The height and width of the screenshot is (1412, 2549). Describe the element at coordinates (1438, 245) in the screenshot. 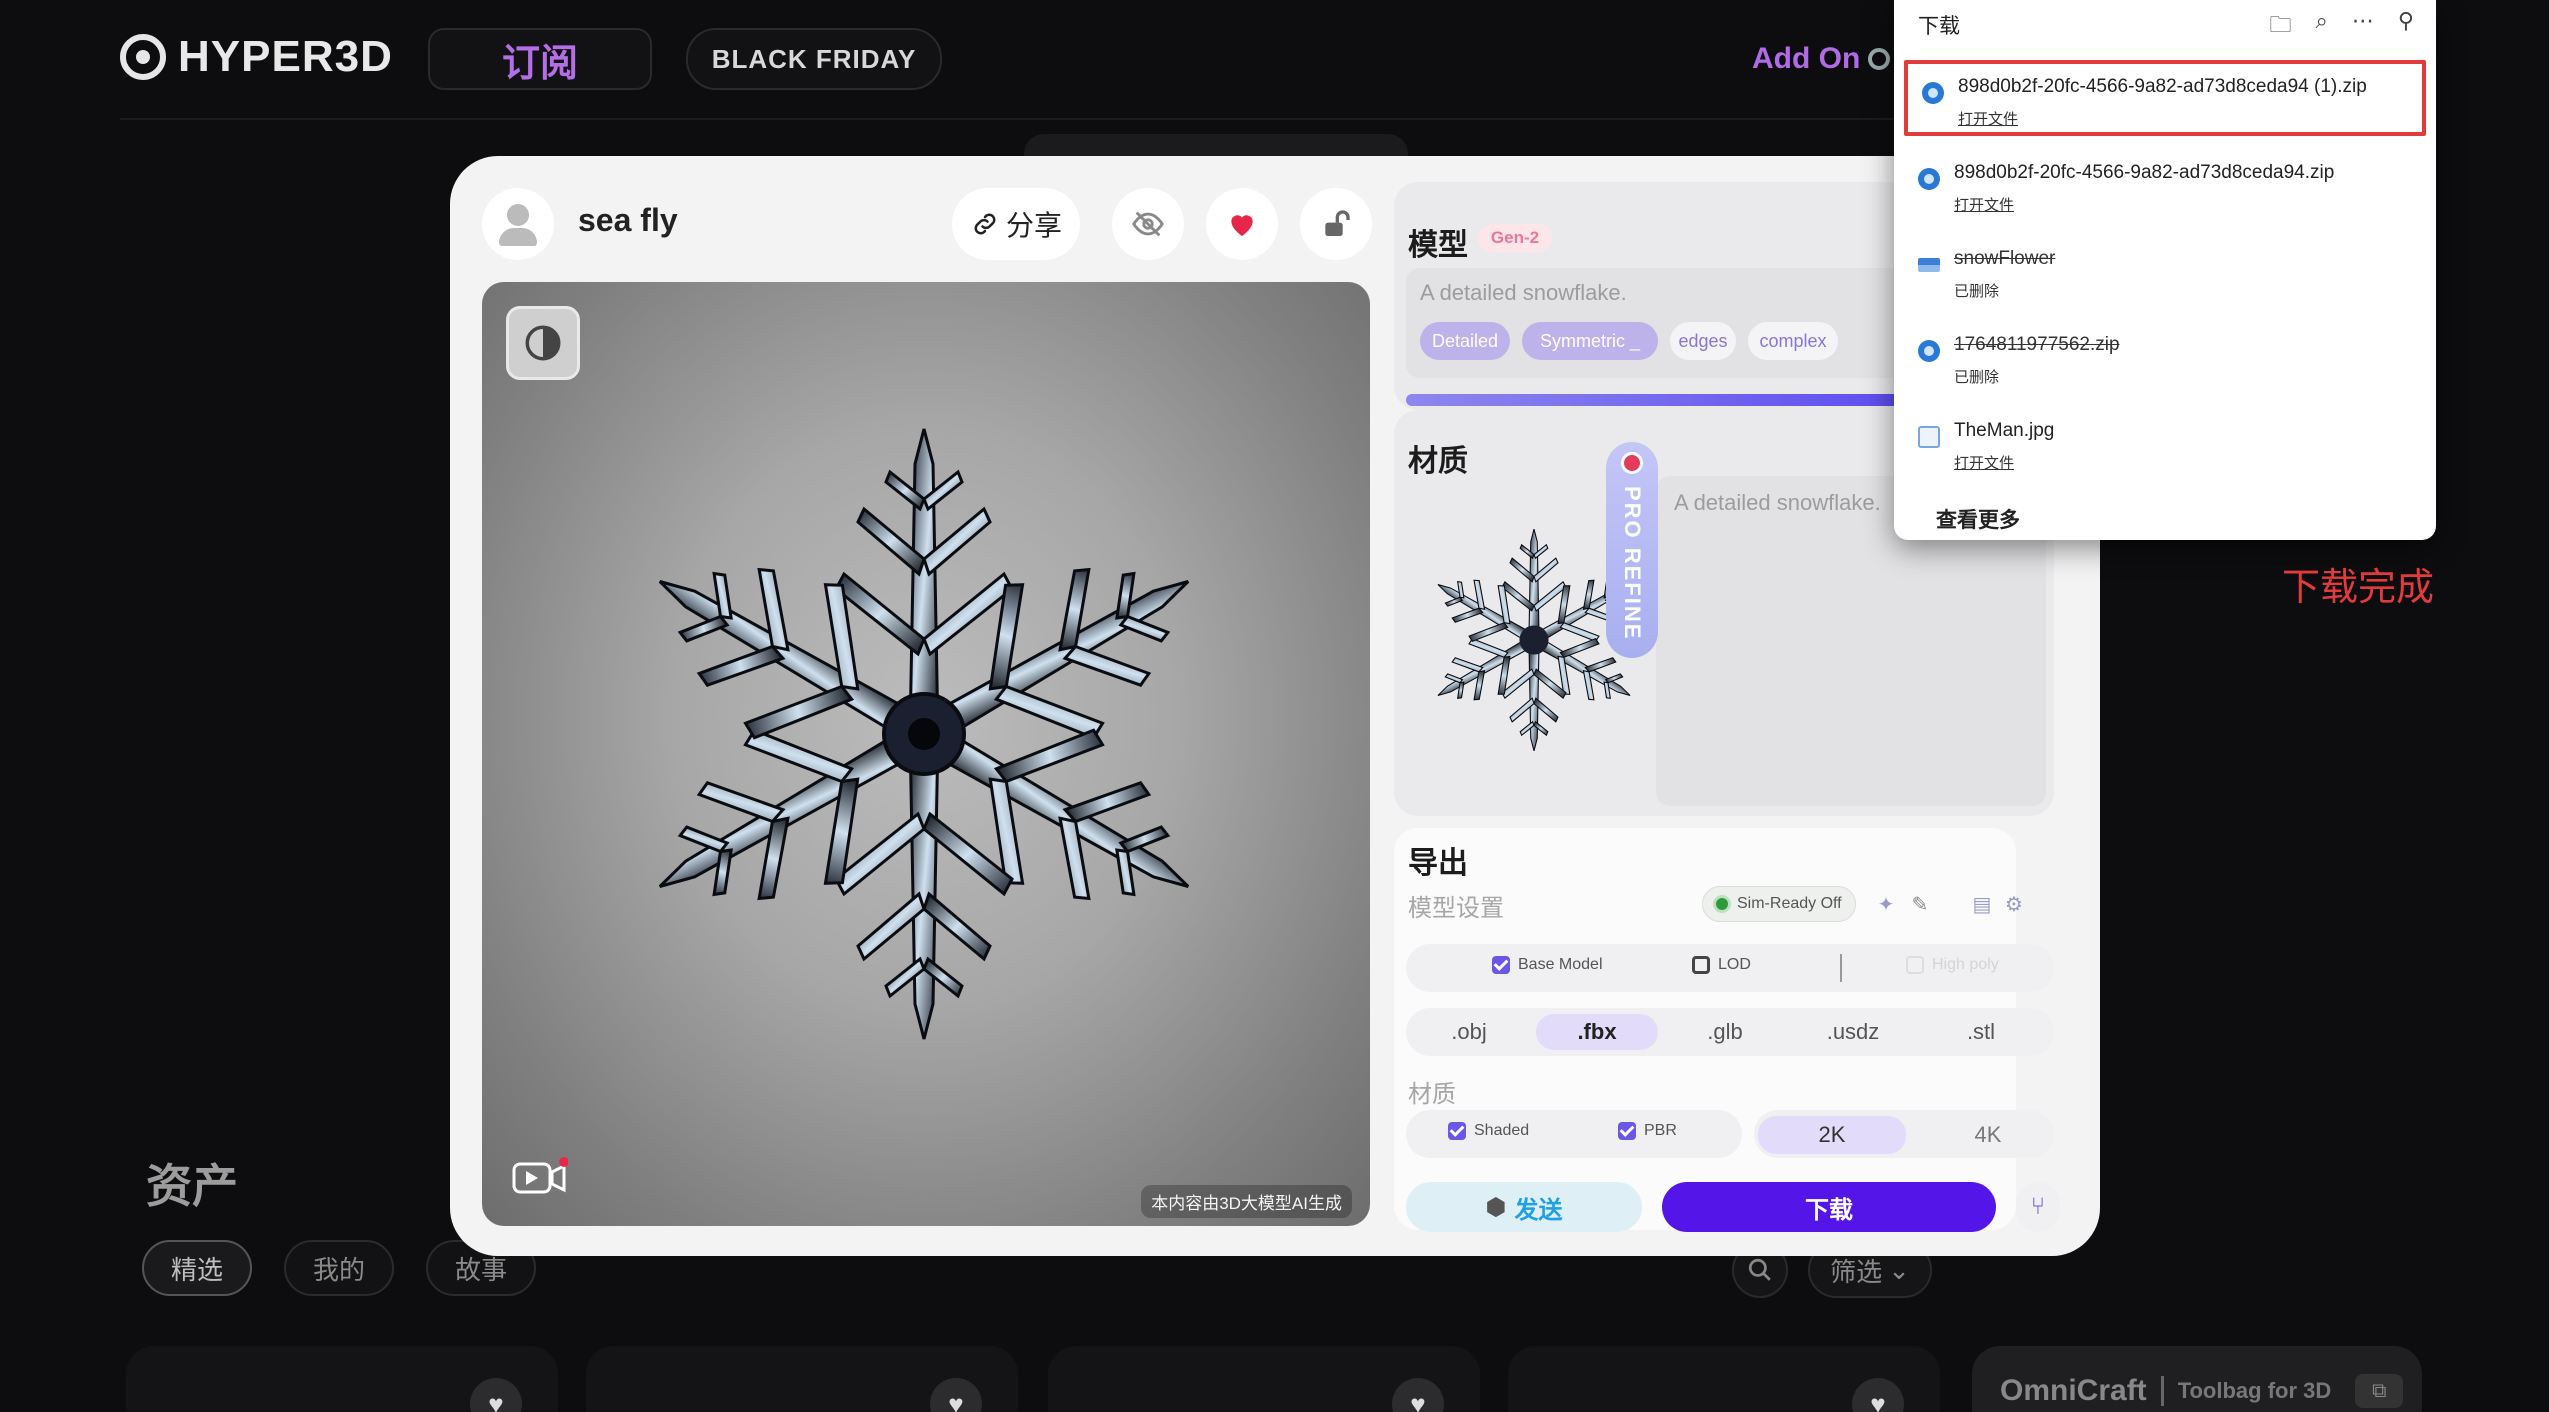

I see `model-title: 模型` at that location.